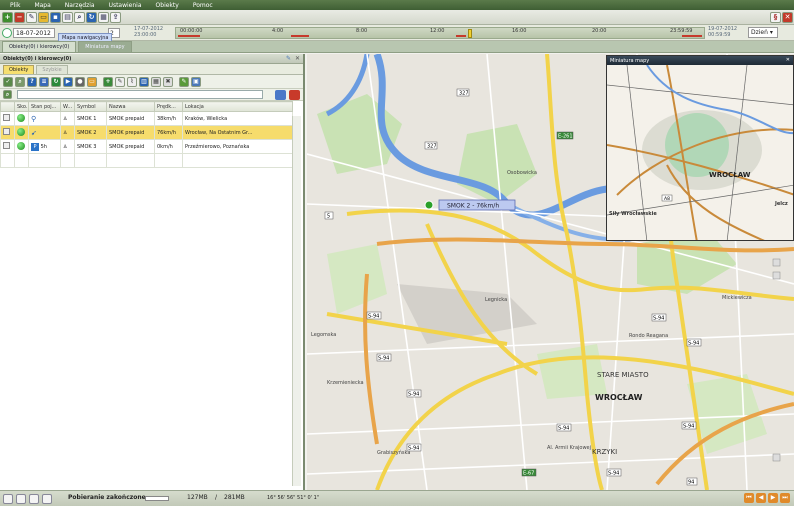 This screenshot has width=794, height=506. I want to click on arrow-icon: ▶, so click(68, 81).